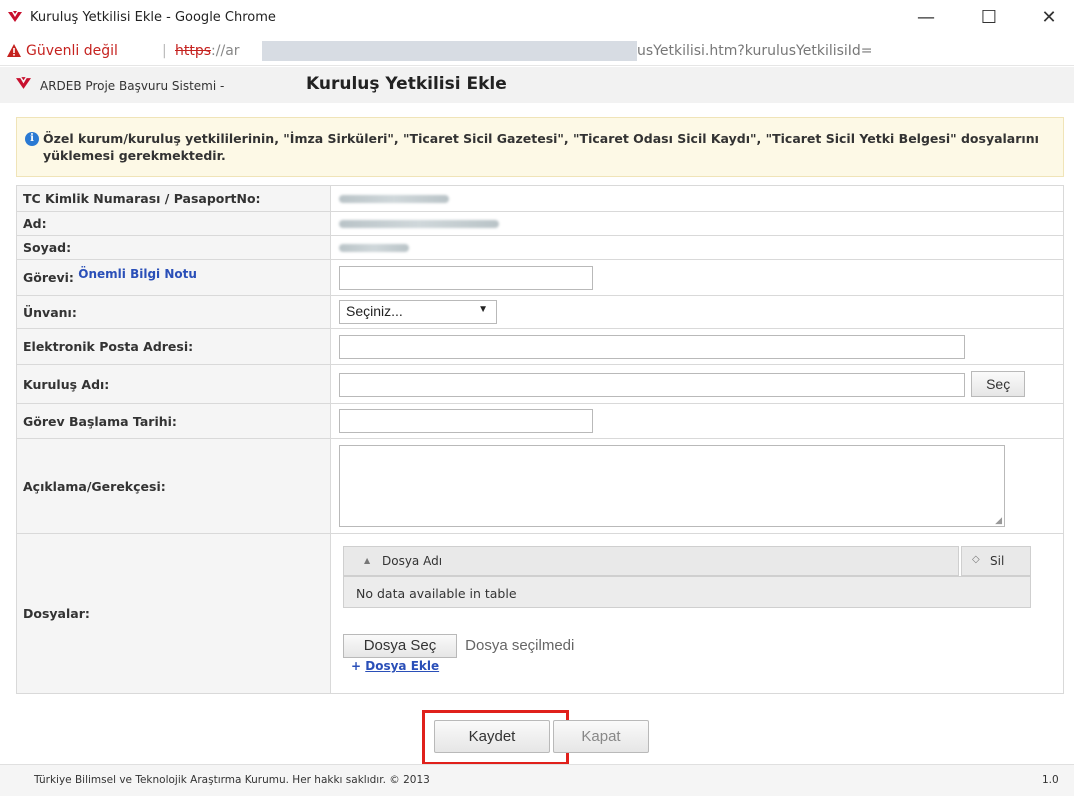  What do you see at coordinates (173, 223) in the screenshot?
I see `ad-label: Ad:` at bounding box center [173, 223].